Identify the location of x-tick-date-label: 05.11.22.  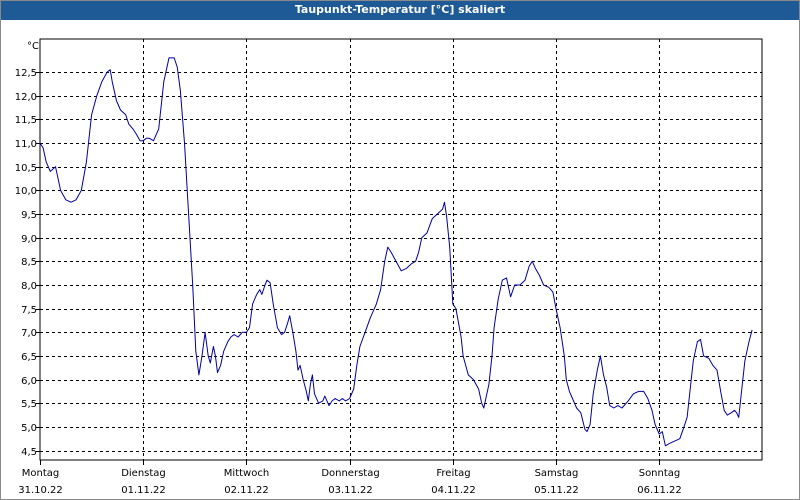
(556, 490).